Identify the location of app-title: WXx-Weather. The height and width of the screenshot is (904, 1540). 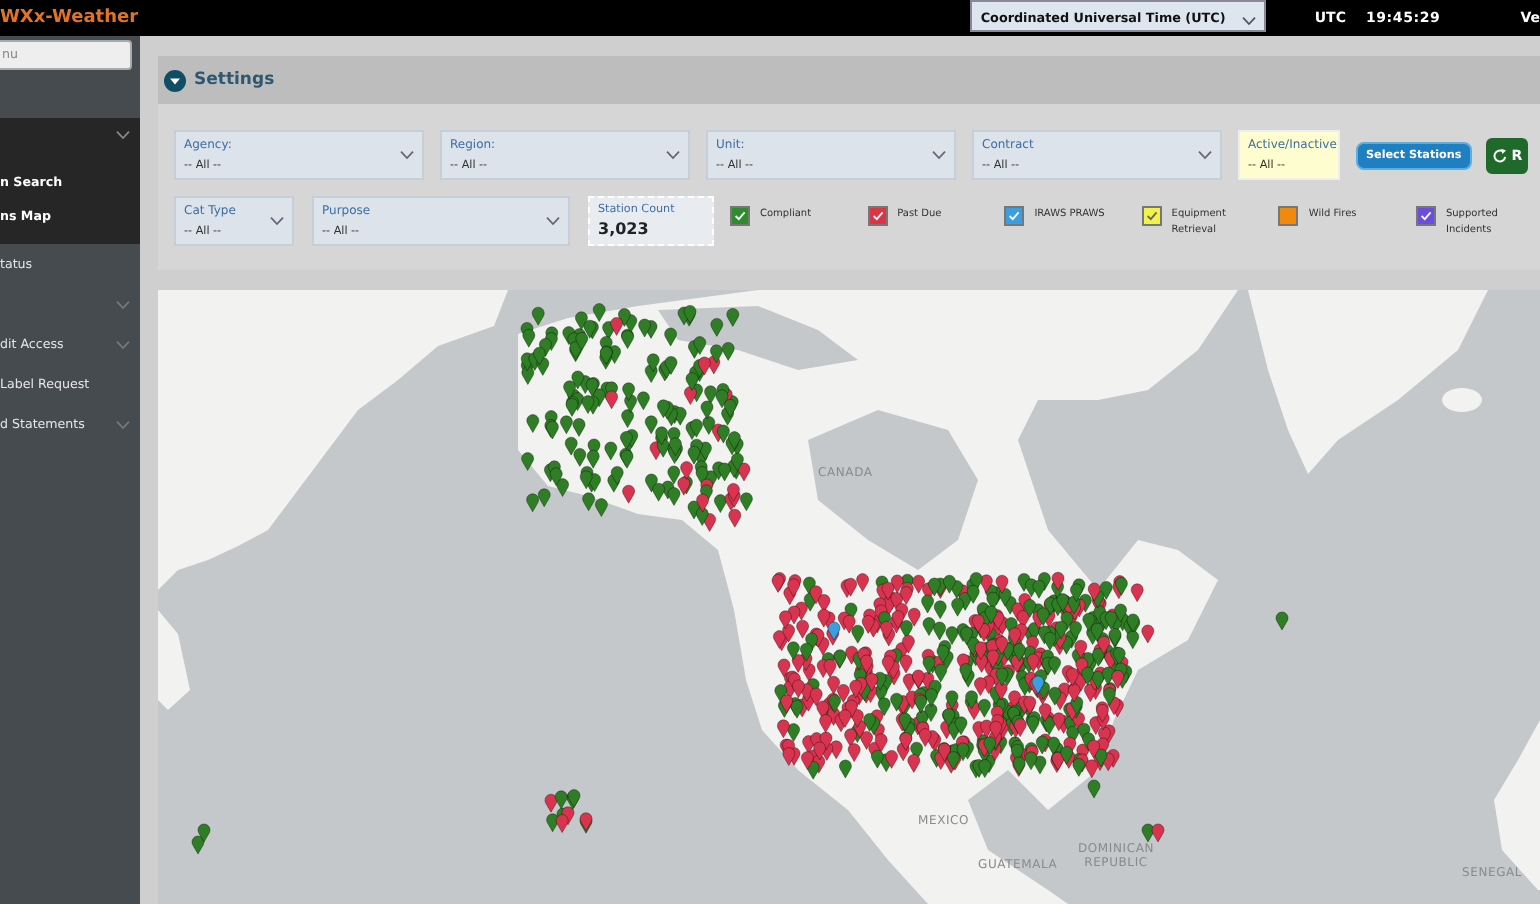
(69, 18).